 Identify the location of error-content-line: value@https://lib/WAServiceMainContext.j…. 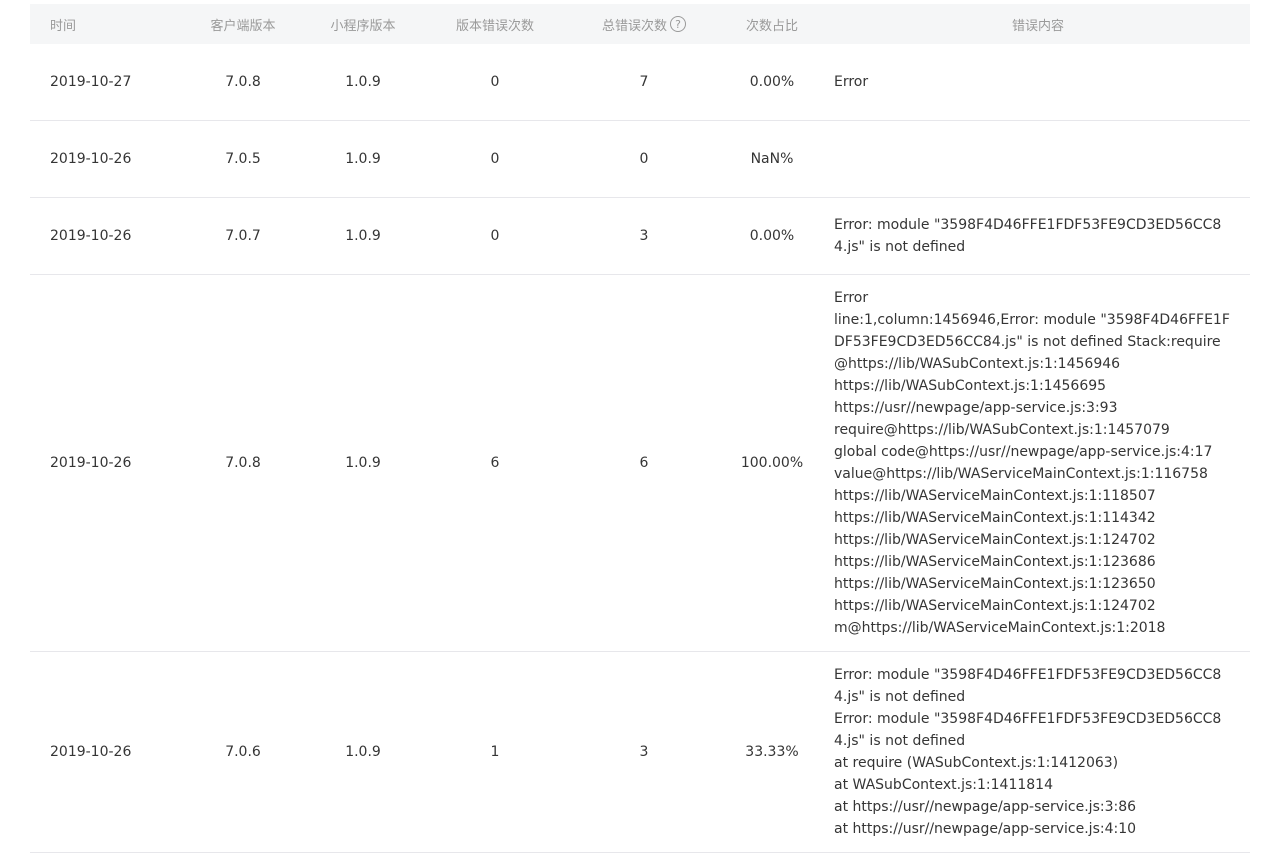
(1021, 474).